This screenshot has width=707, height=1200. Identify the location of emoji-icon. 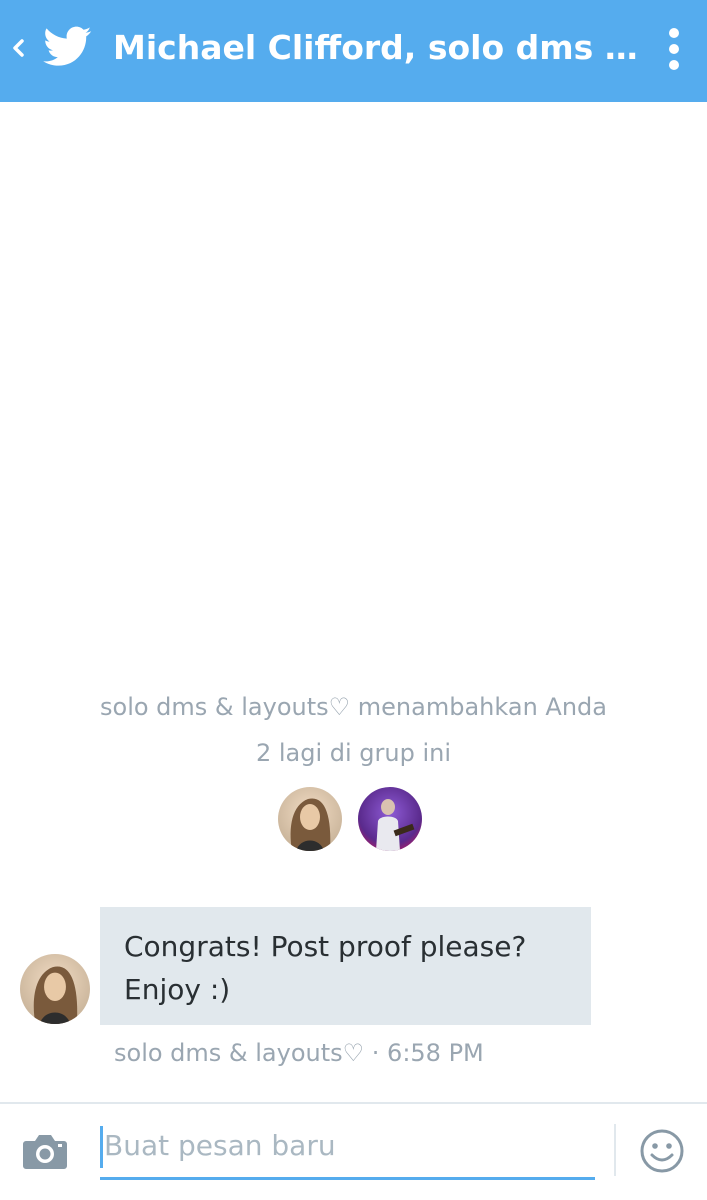
(662, 1151).